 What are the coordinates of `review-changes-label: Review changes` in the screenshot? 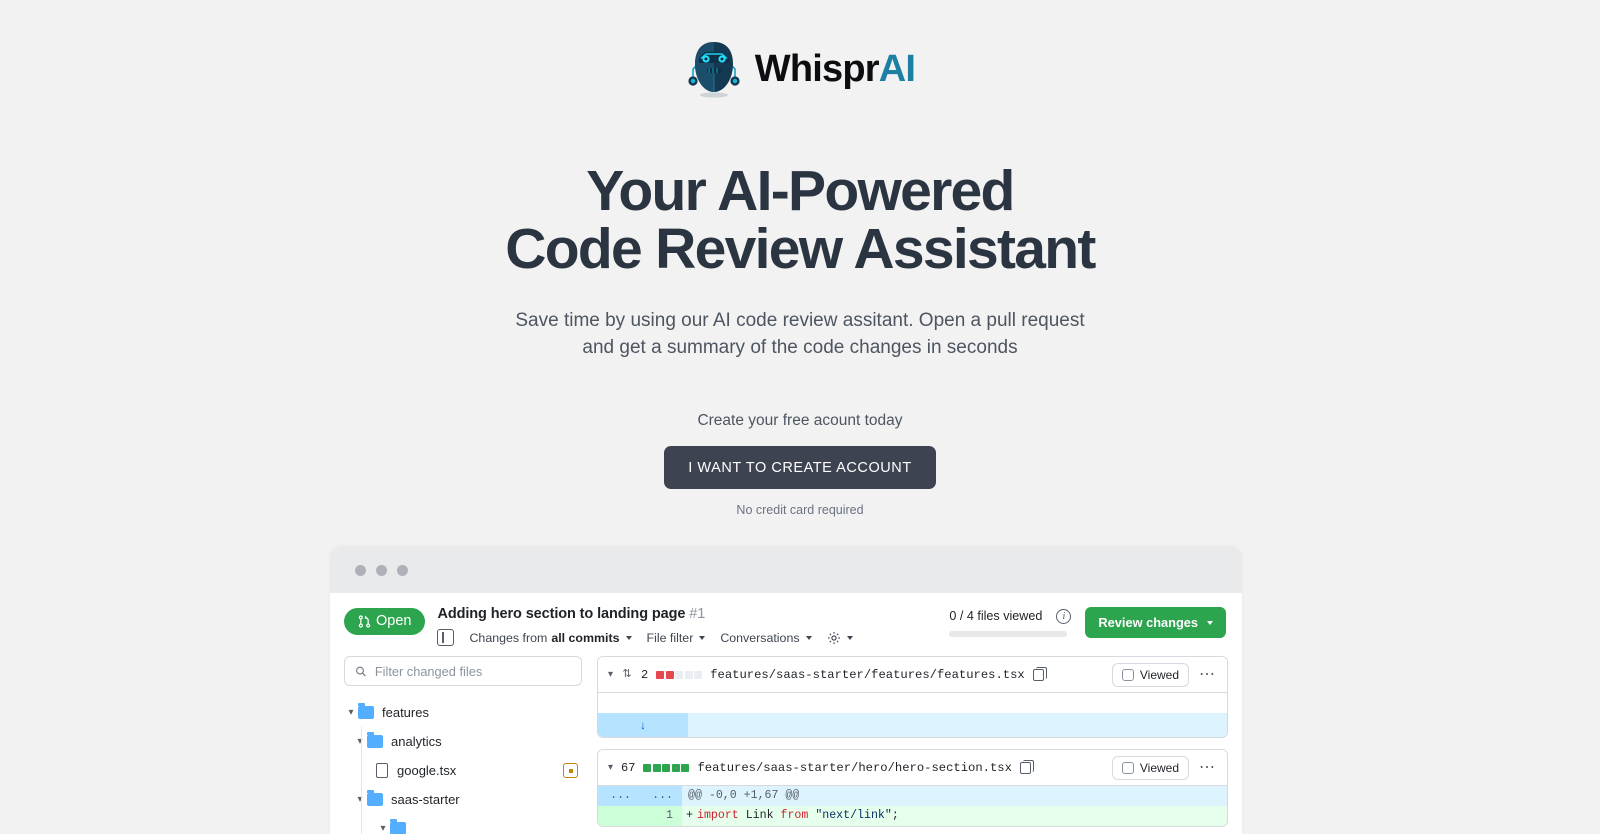 It's located at (1148, 622).